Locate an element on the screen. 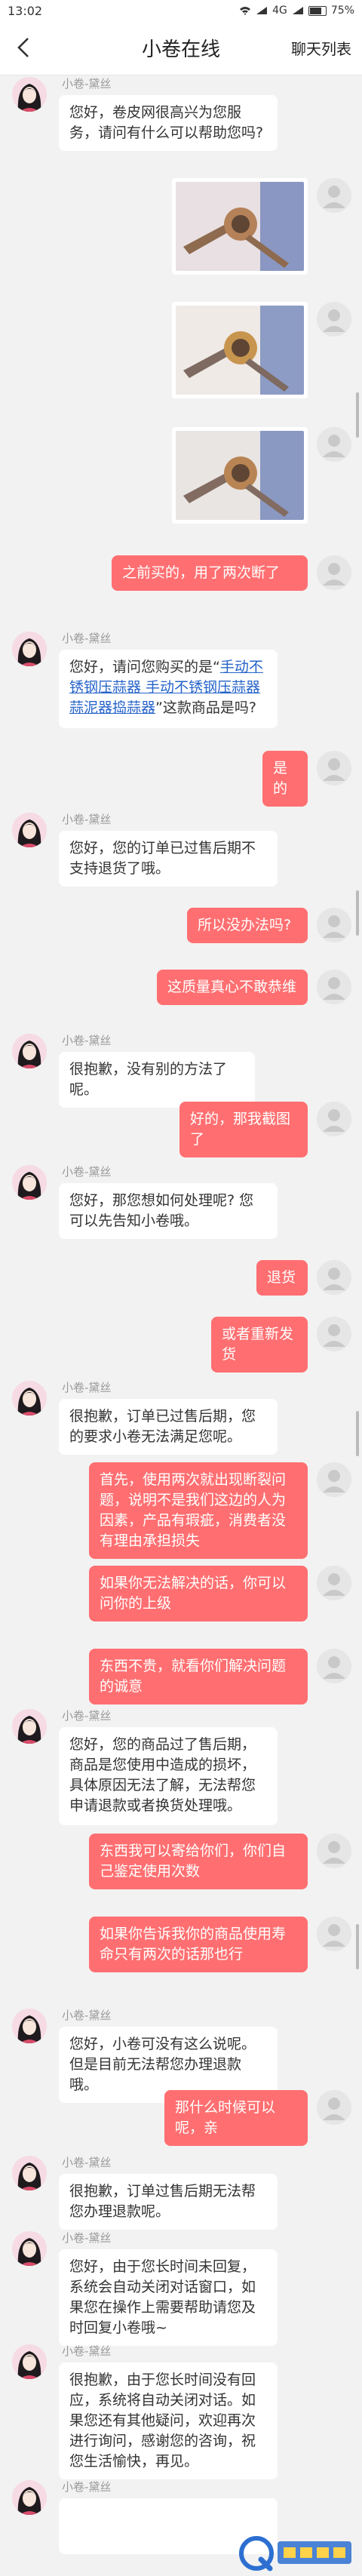 The image size is (362, 2576). back-button is located at coordinates (23, 47).